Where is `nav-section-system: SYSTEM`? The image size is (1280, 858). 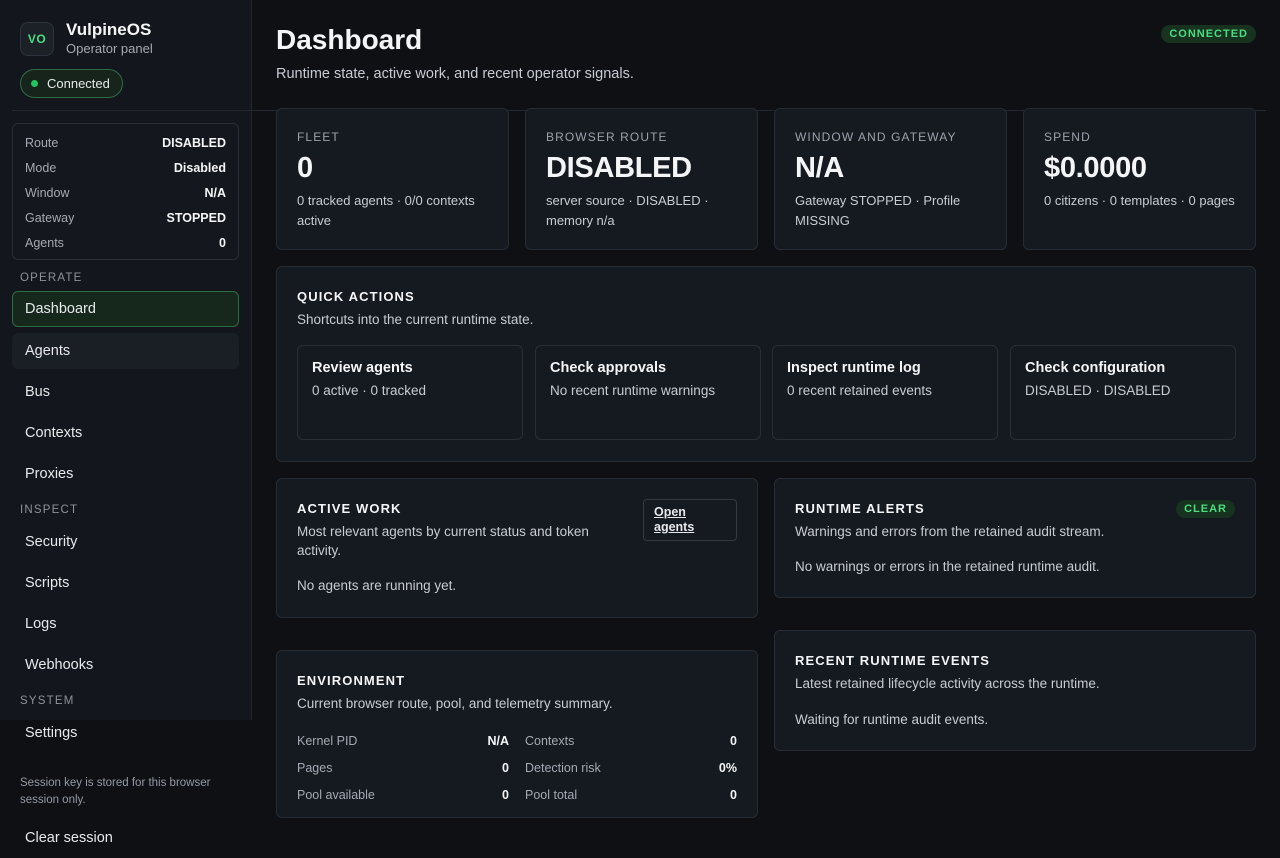
nav-section-system: SYSTEM is located at coordinates (47, 701).